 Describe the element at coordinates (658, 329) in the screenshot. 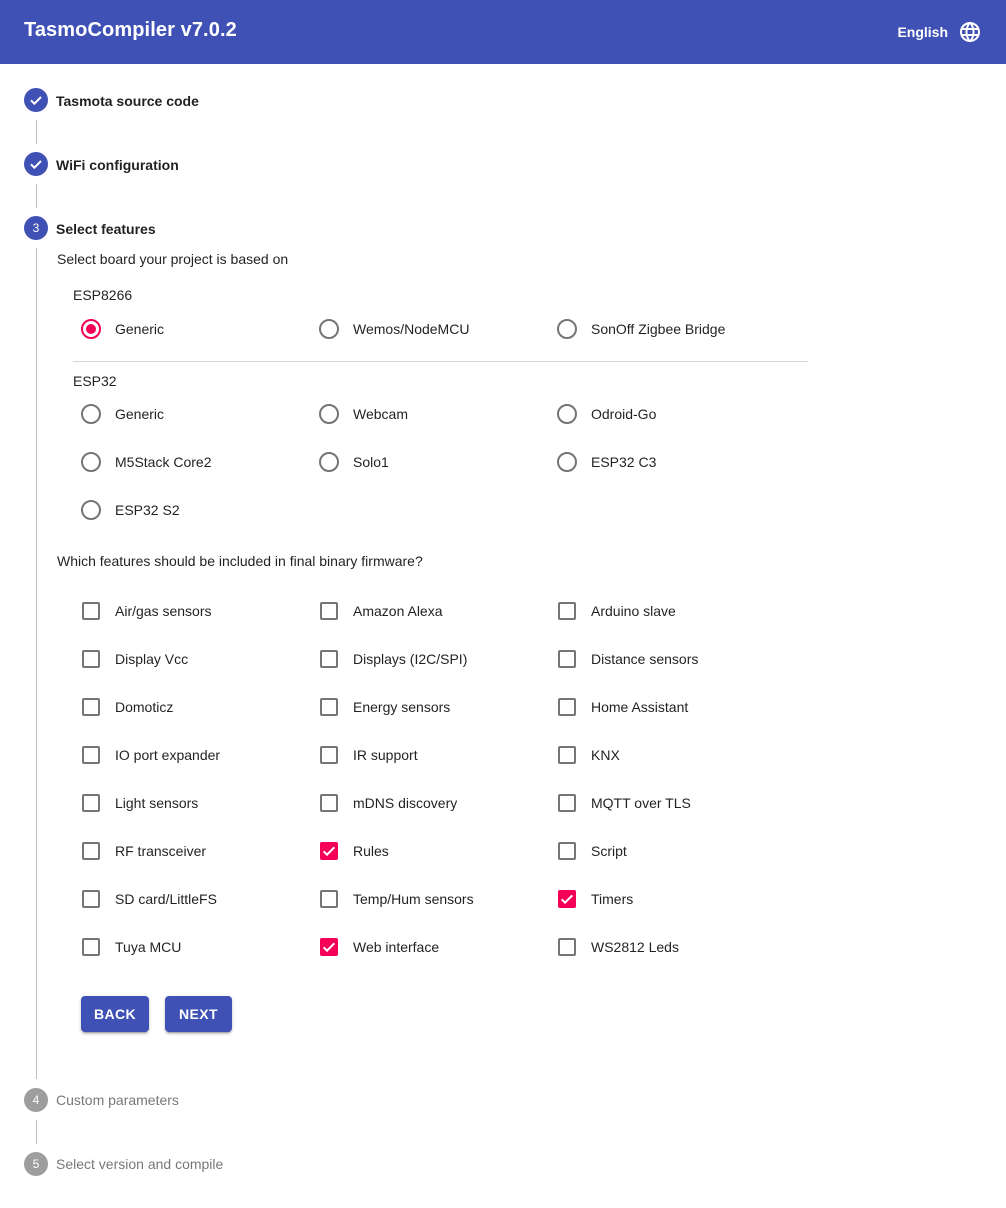

I see `radio-label: SonOff Zigbee Bridge` at that location.